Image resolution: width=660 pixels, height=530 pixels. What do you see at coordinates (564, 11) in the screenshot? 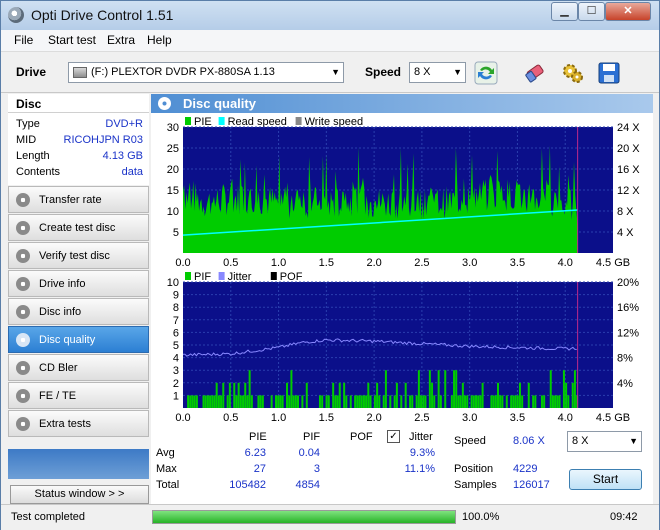
I see `minimize-button: ▁` at bounding box center [564, 11].